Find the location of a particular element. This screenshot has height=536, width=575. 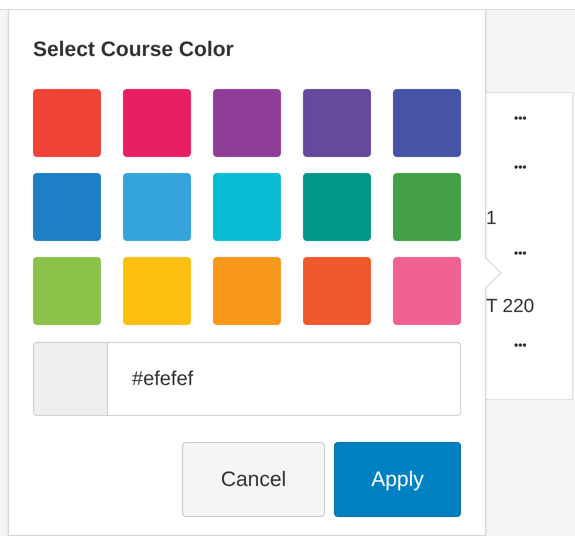

popover-title: Select Course Color is located at coordinates (134, 50).